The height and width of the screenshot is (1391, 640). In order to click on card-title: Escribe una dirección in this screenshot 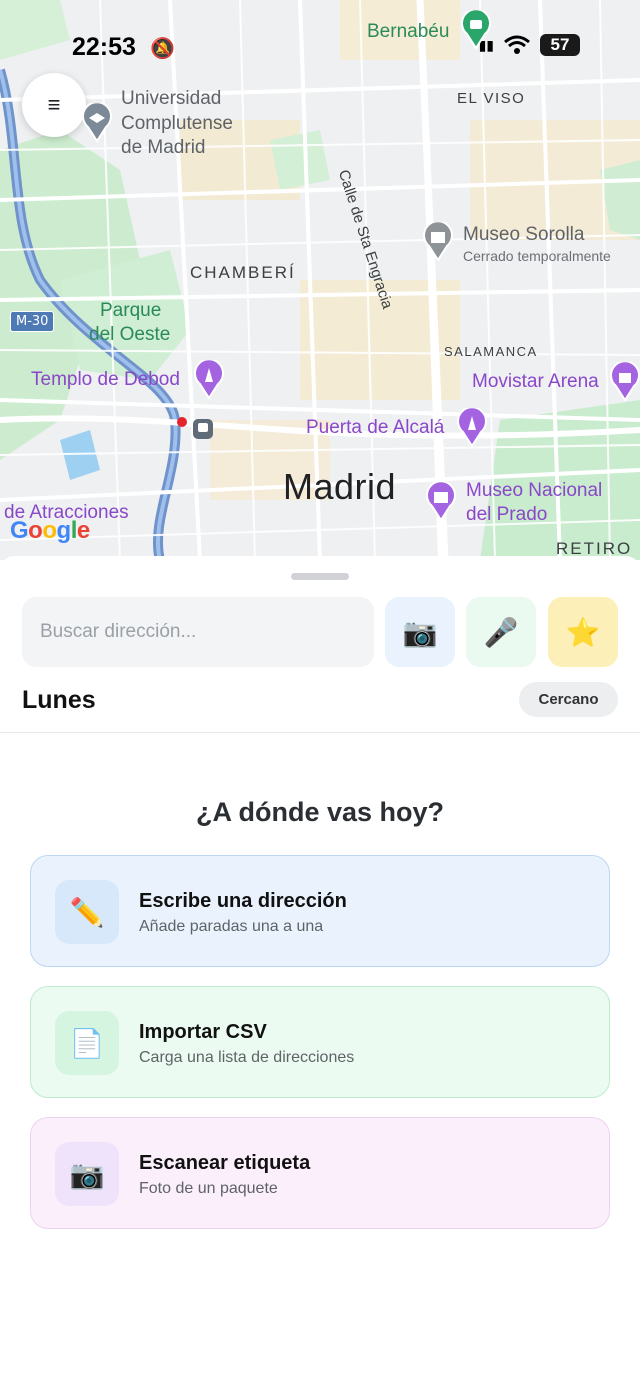, I will do `click(243, 901)`.